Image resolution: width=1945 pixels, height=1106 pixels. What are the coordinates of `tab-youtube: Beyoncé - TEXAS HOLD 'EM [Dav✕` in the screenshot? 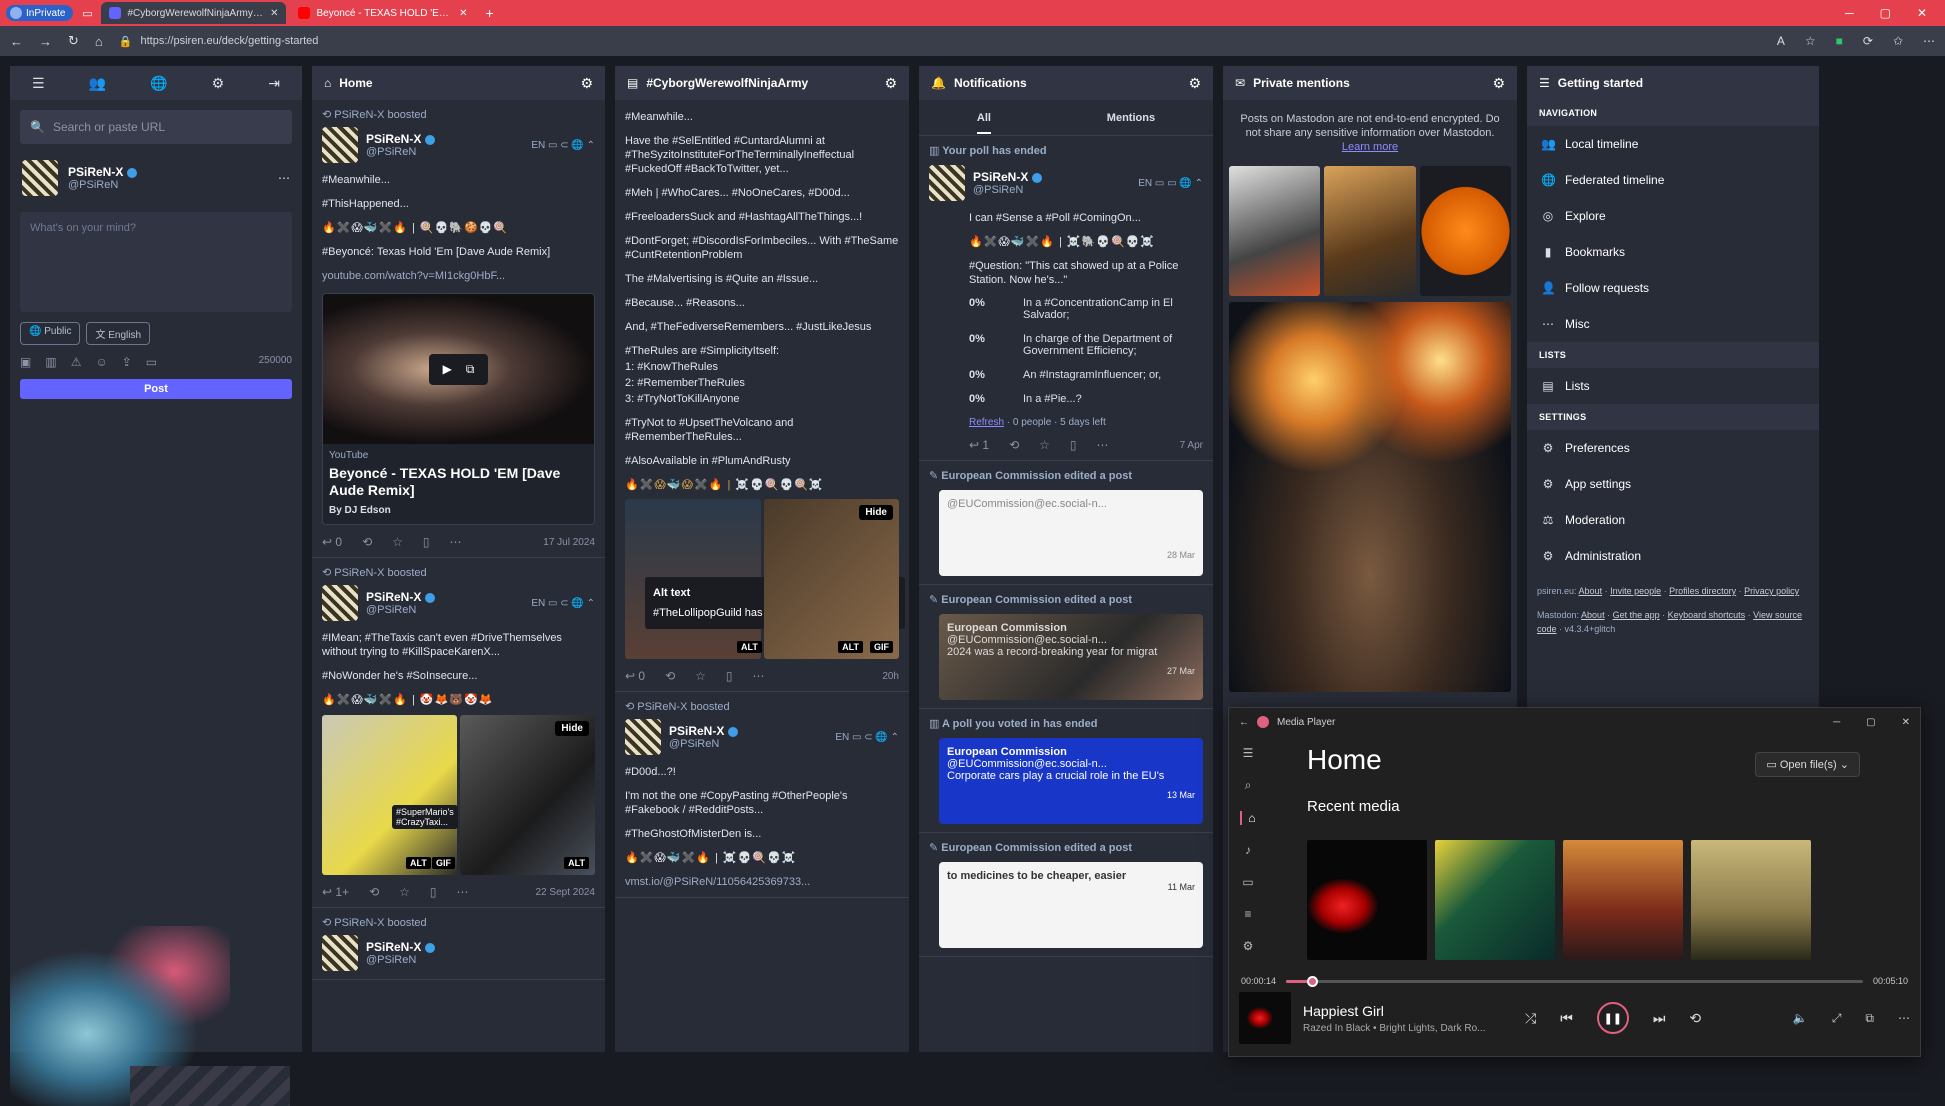 It's located at (382, 13).